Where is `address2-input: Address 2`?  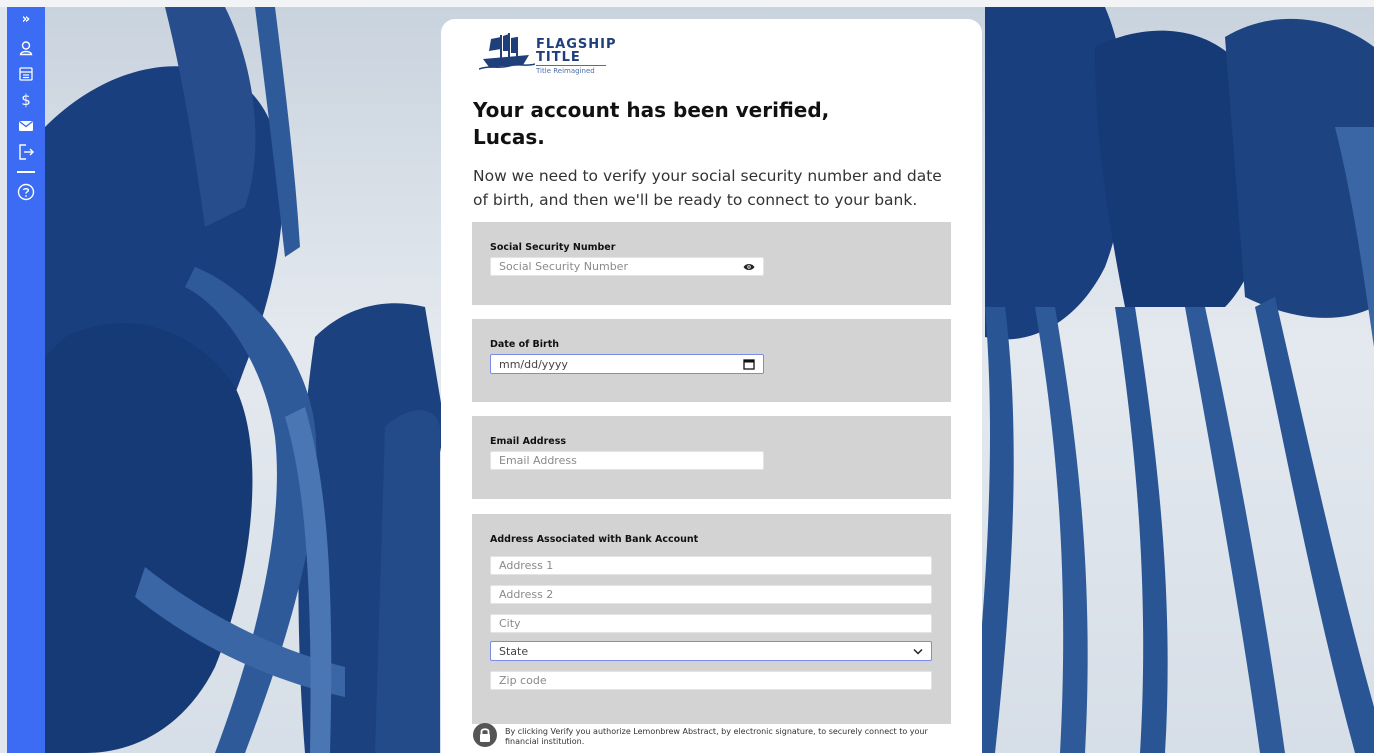
address2-input: Address 2 is located at coordinates (711, 594).